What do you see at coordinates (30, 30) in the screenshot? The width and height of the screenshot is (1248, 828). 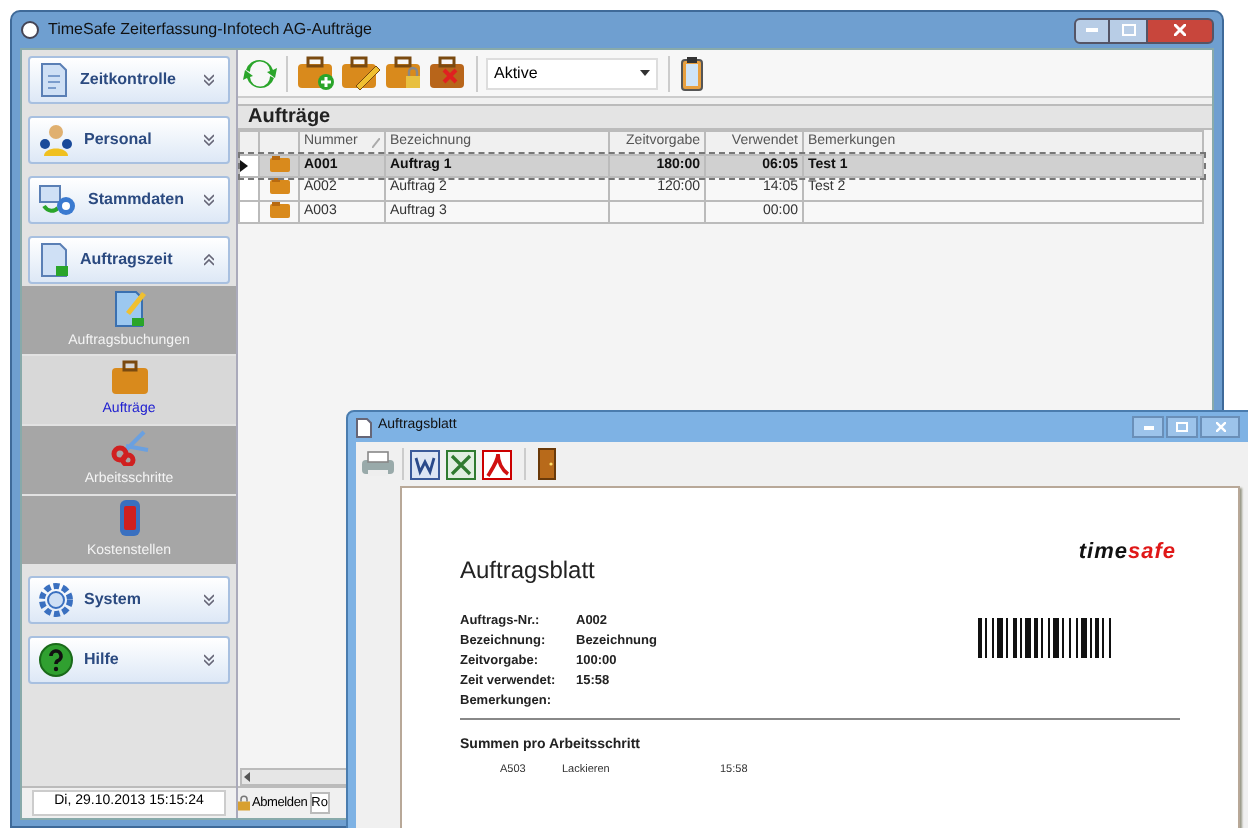 I see `app-icon` at bounding box center [30, 30].